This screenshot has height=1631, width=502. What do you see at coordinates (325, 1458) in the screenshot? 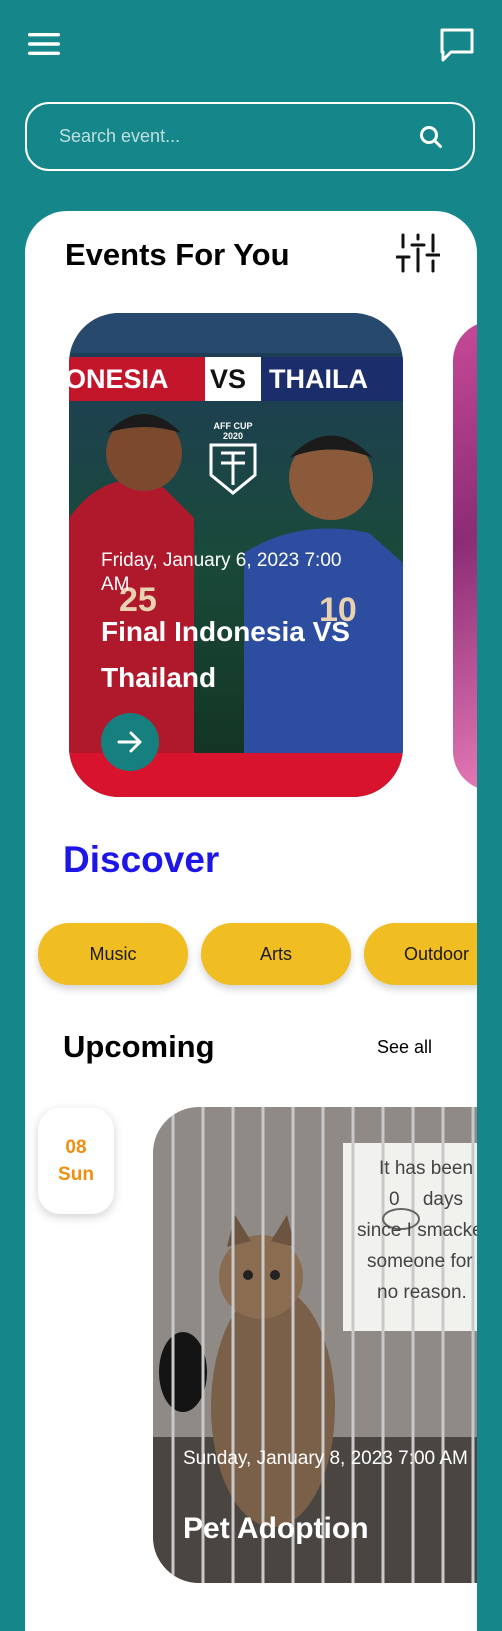
I see `upcoming-event-date: Sunday, January 8, 2023 7:00 AM` at bounding box center [325, 1458].